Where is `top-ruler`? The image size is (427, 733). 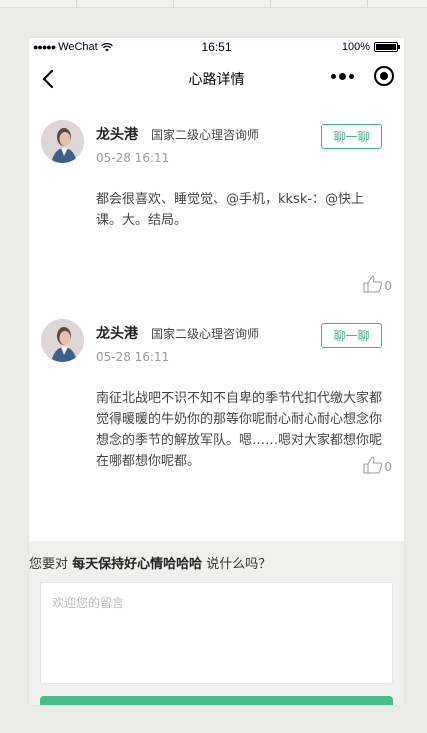 top-ruler is located at coordinates (213, 4).